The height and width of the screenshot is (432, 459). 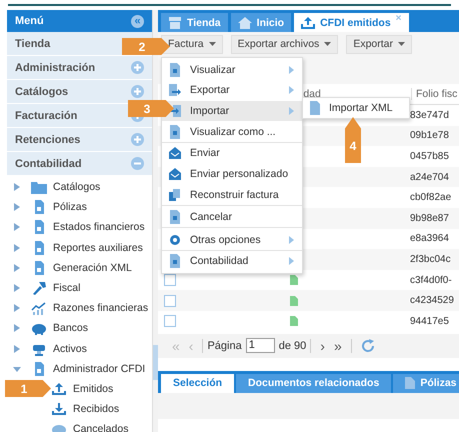 What do you see at coordinates (232, 173) in the screenshot?
I see `menu-item: Enviar personalizado` at bounding box center [232, 173].